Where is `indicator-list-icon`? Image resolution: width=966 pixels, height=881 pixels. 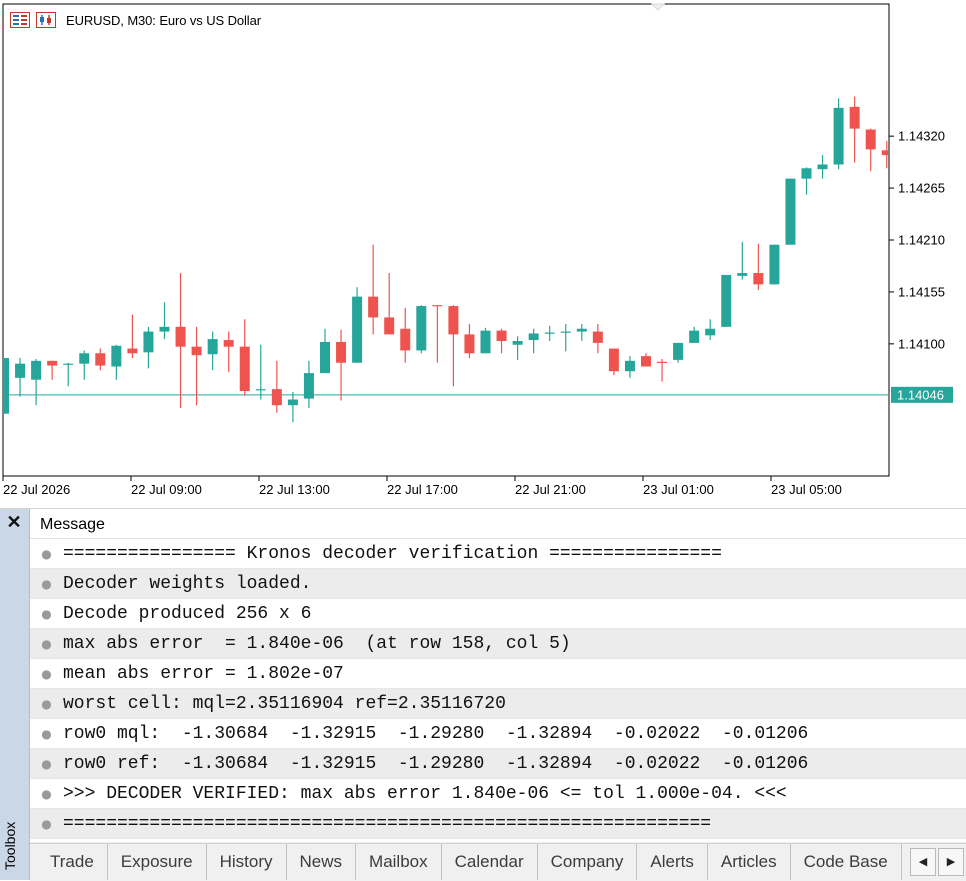
indicator-list-icon is located at coordinates (46, 20).